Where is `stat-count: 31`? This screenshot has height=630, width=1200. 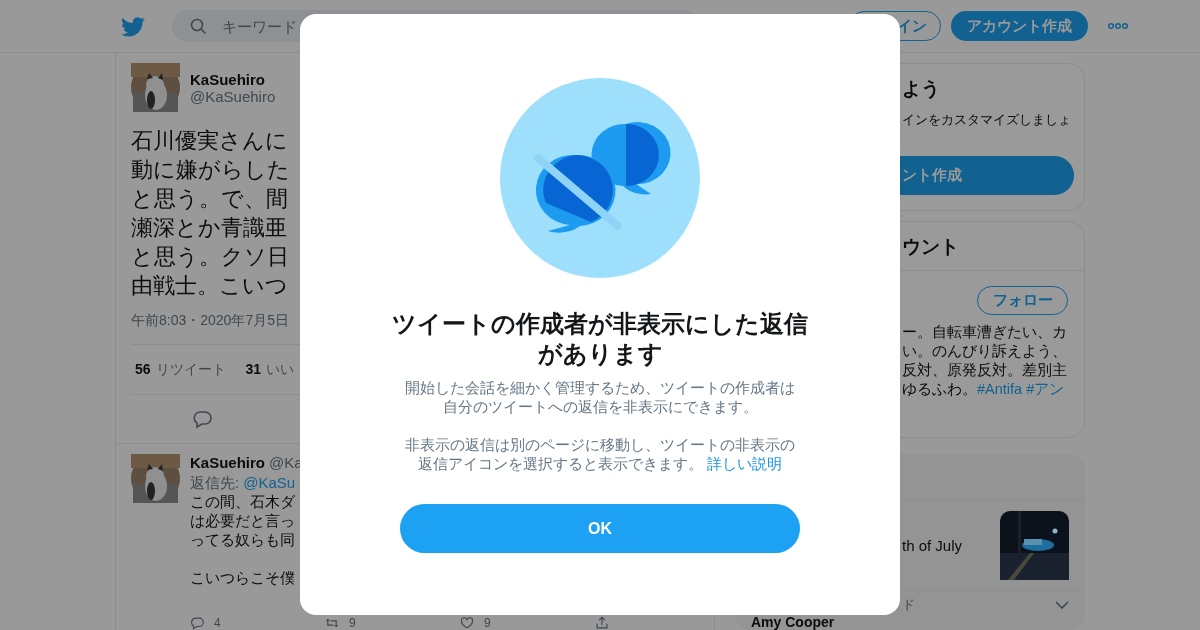
stat-count: 31 is located at coordinates (253, 369).